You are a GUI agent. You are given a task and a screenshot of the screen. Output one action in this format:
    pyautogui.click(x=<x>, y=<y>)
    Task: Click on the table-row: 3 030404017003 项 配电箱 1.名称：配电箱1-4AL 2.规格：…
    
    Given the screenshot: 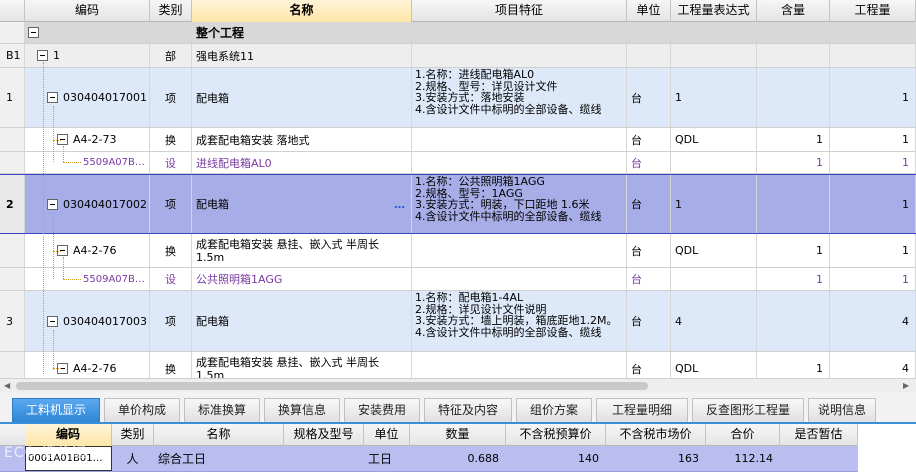 What is the action you would take?
    pyautogui.click(x=458, y=321)
    